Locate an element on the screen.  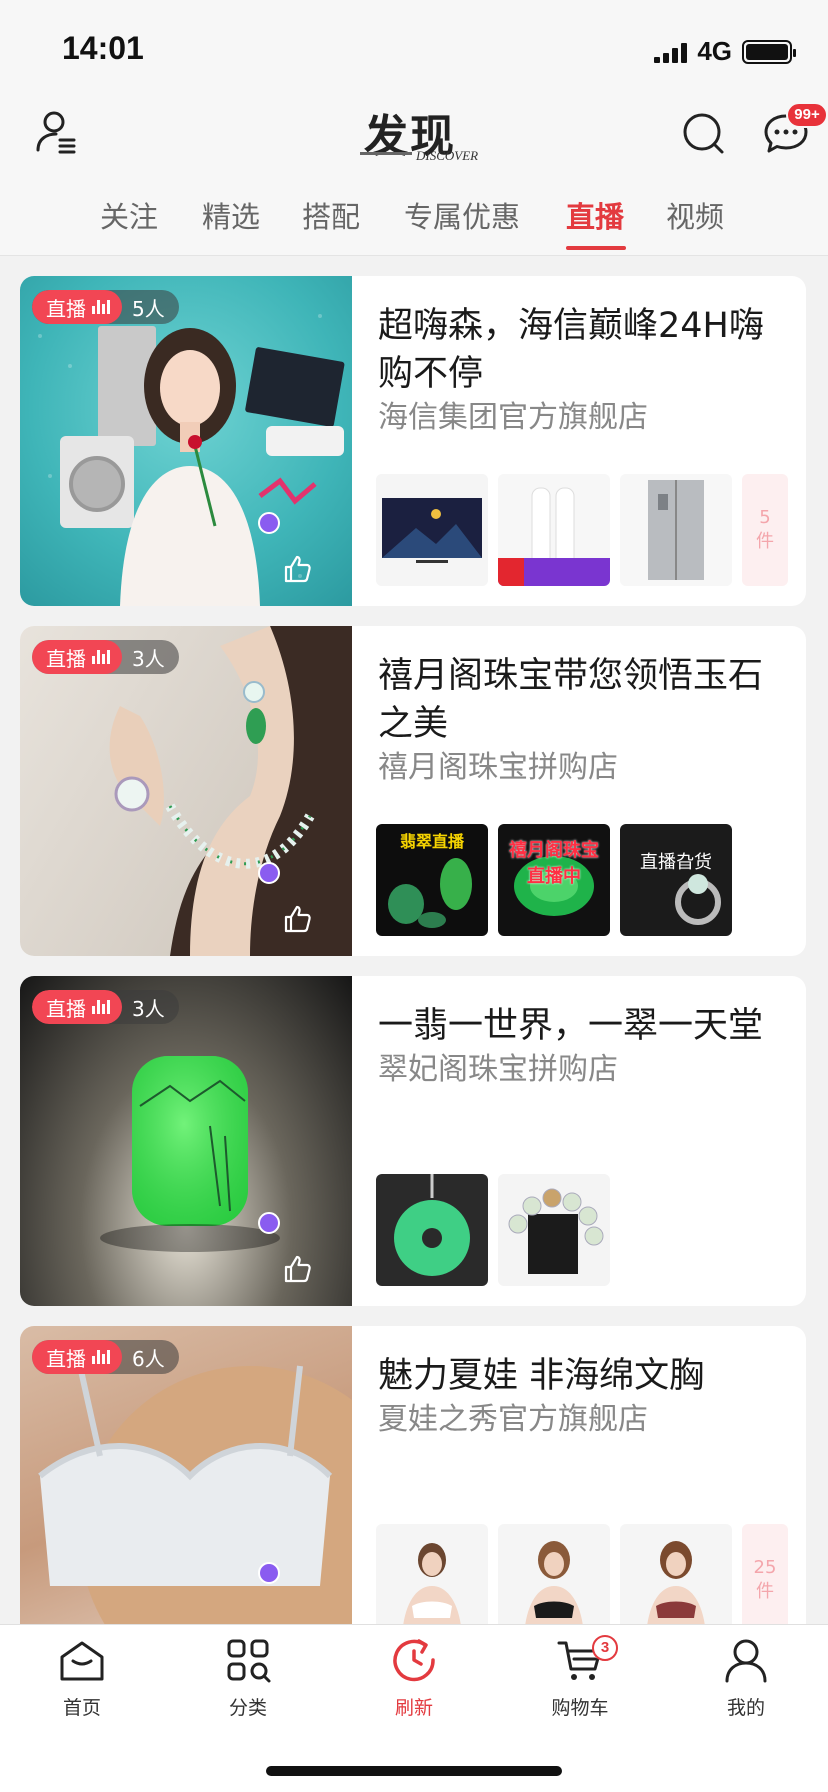
nav-me: 我的 is located at coordinates (746, 1685).